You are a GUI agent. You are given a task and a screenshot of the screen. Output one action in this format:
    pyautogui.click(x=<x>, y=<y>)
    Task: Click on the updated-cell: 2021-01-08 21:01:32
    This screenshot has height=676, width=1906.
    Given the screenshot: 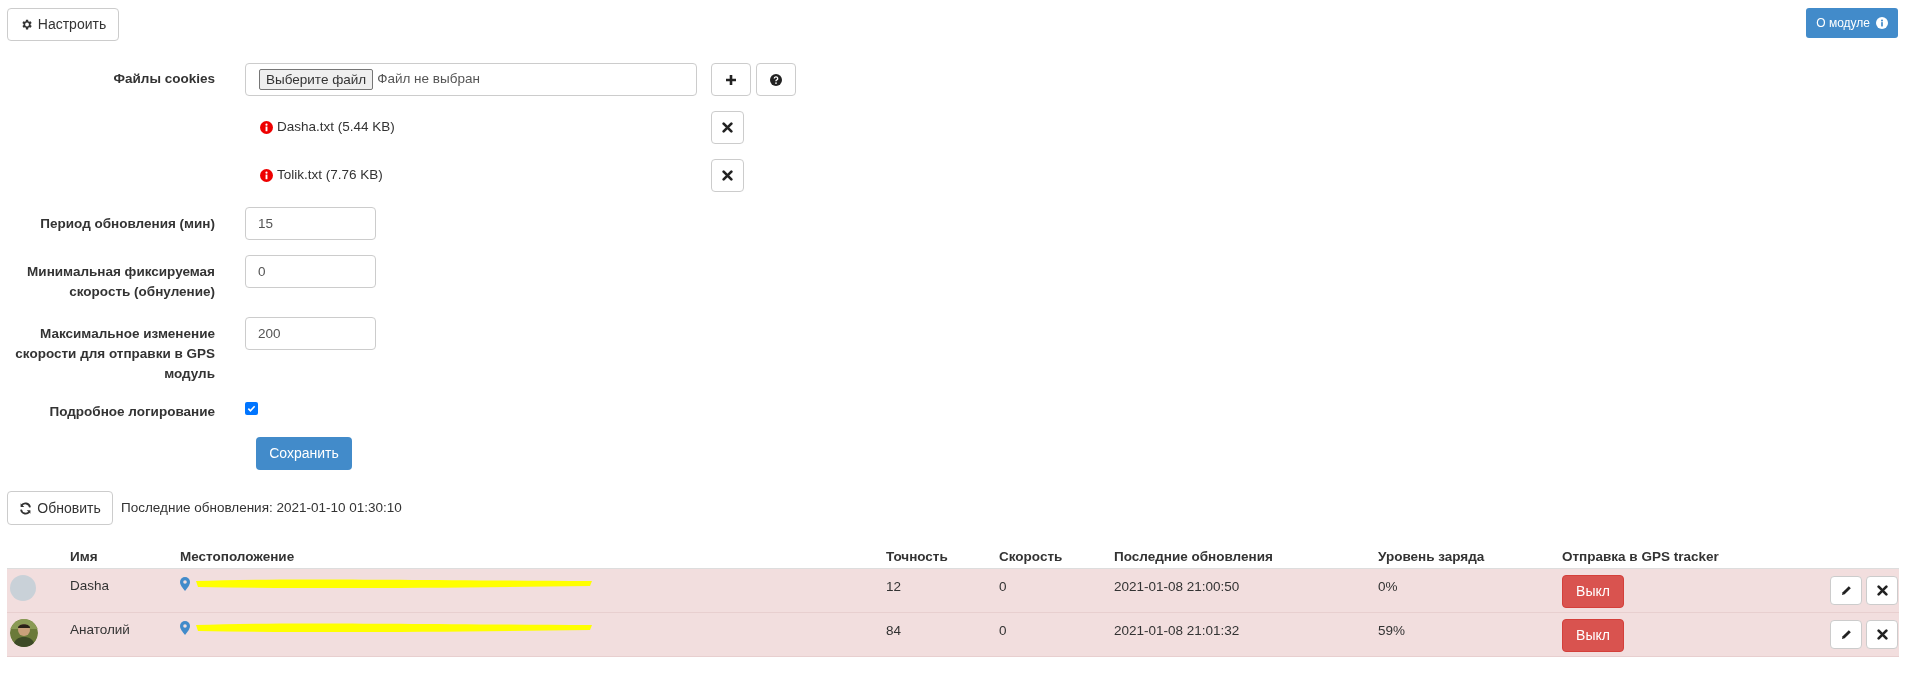 What is the action you would take?
    pyautogui.click(x=1177, y=630)
    